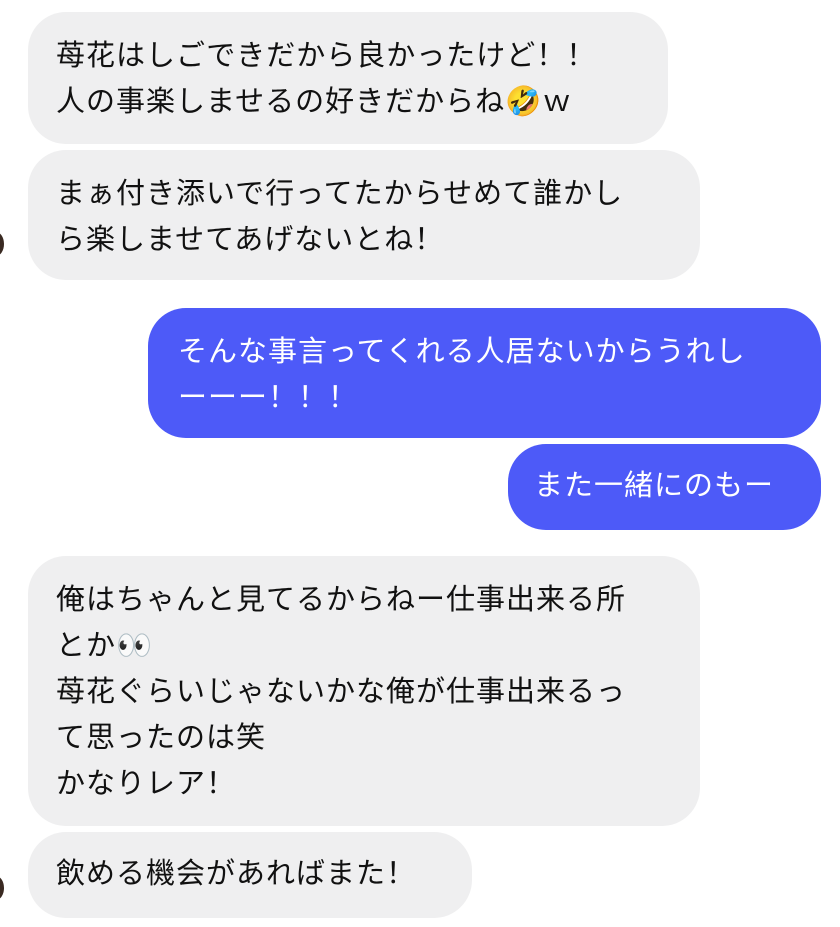 The image size is (840, 927). I want to click on message-bubble-incoming: 飲める機会があればまた！, so click(250, 875).